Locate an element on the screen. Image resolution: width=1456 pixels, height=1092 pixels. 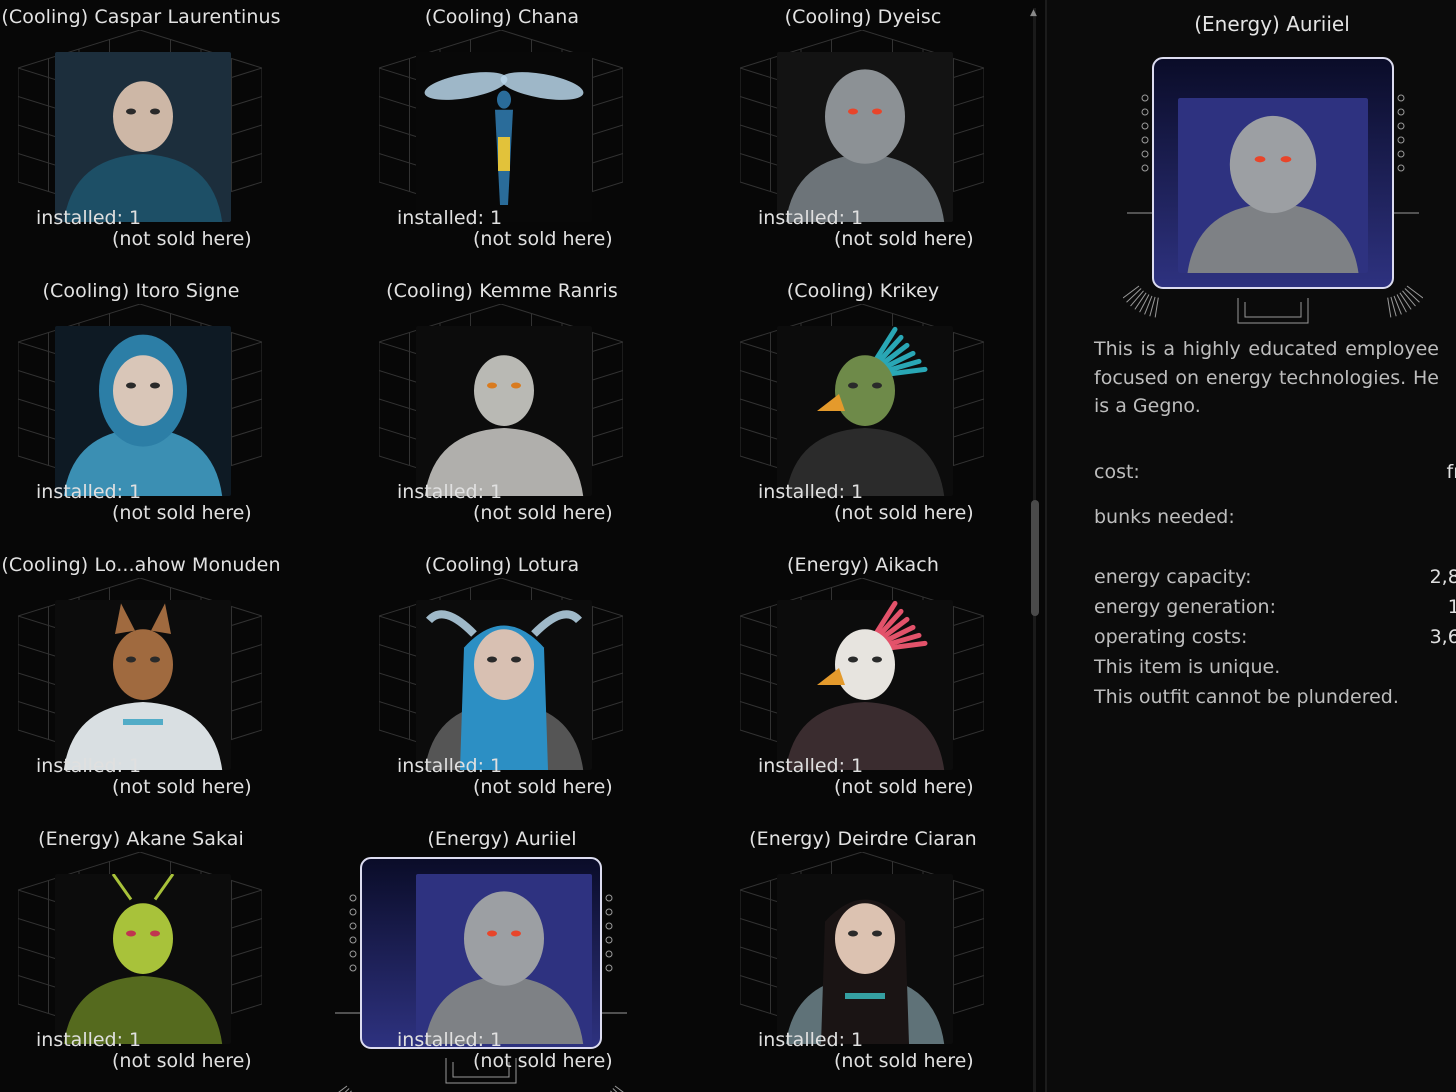
scrollbar-thumb is located at coordinates (1035, 558).